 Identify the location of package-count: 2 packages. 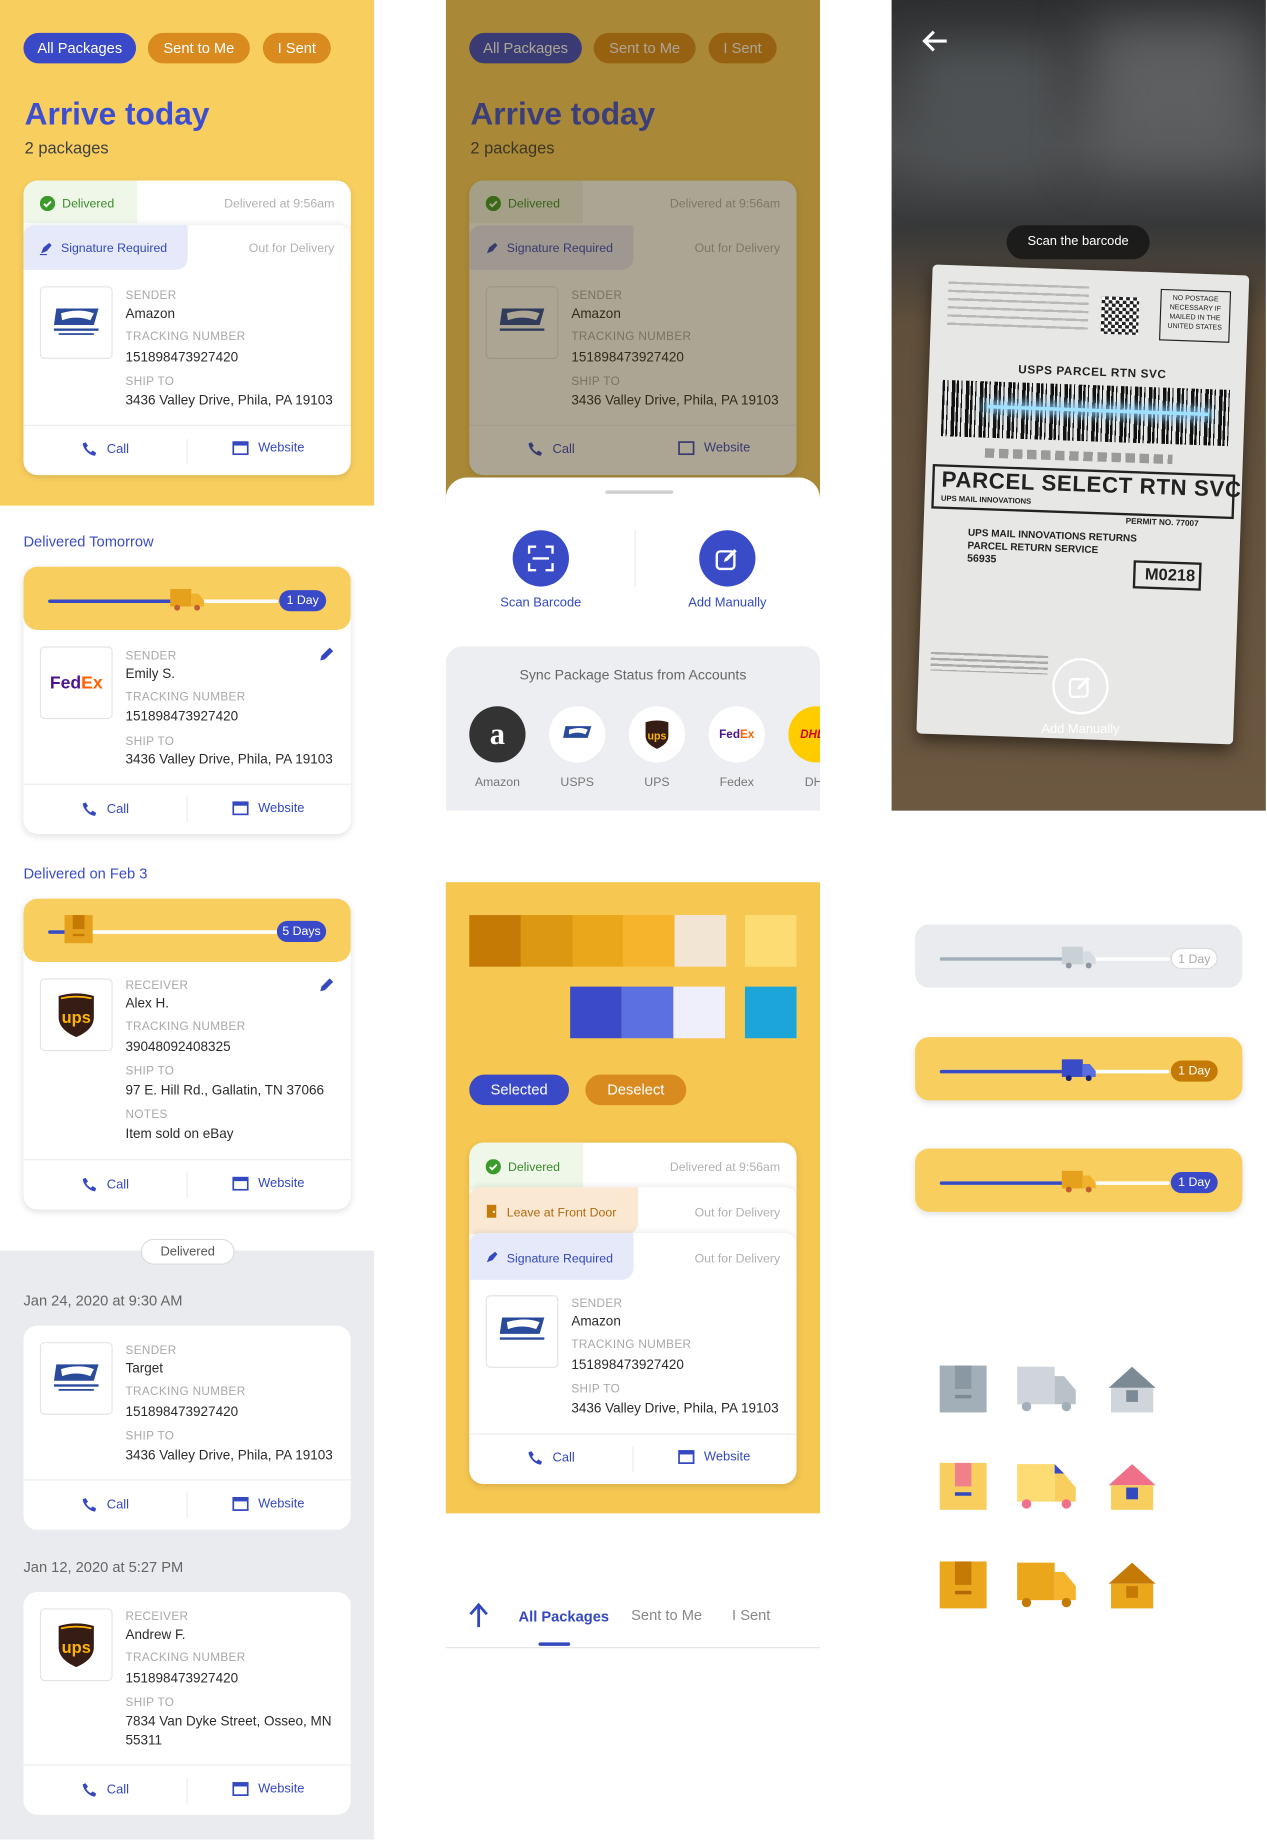
(66, 148).